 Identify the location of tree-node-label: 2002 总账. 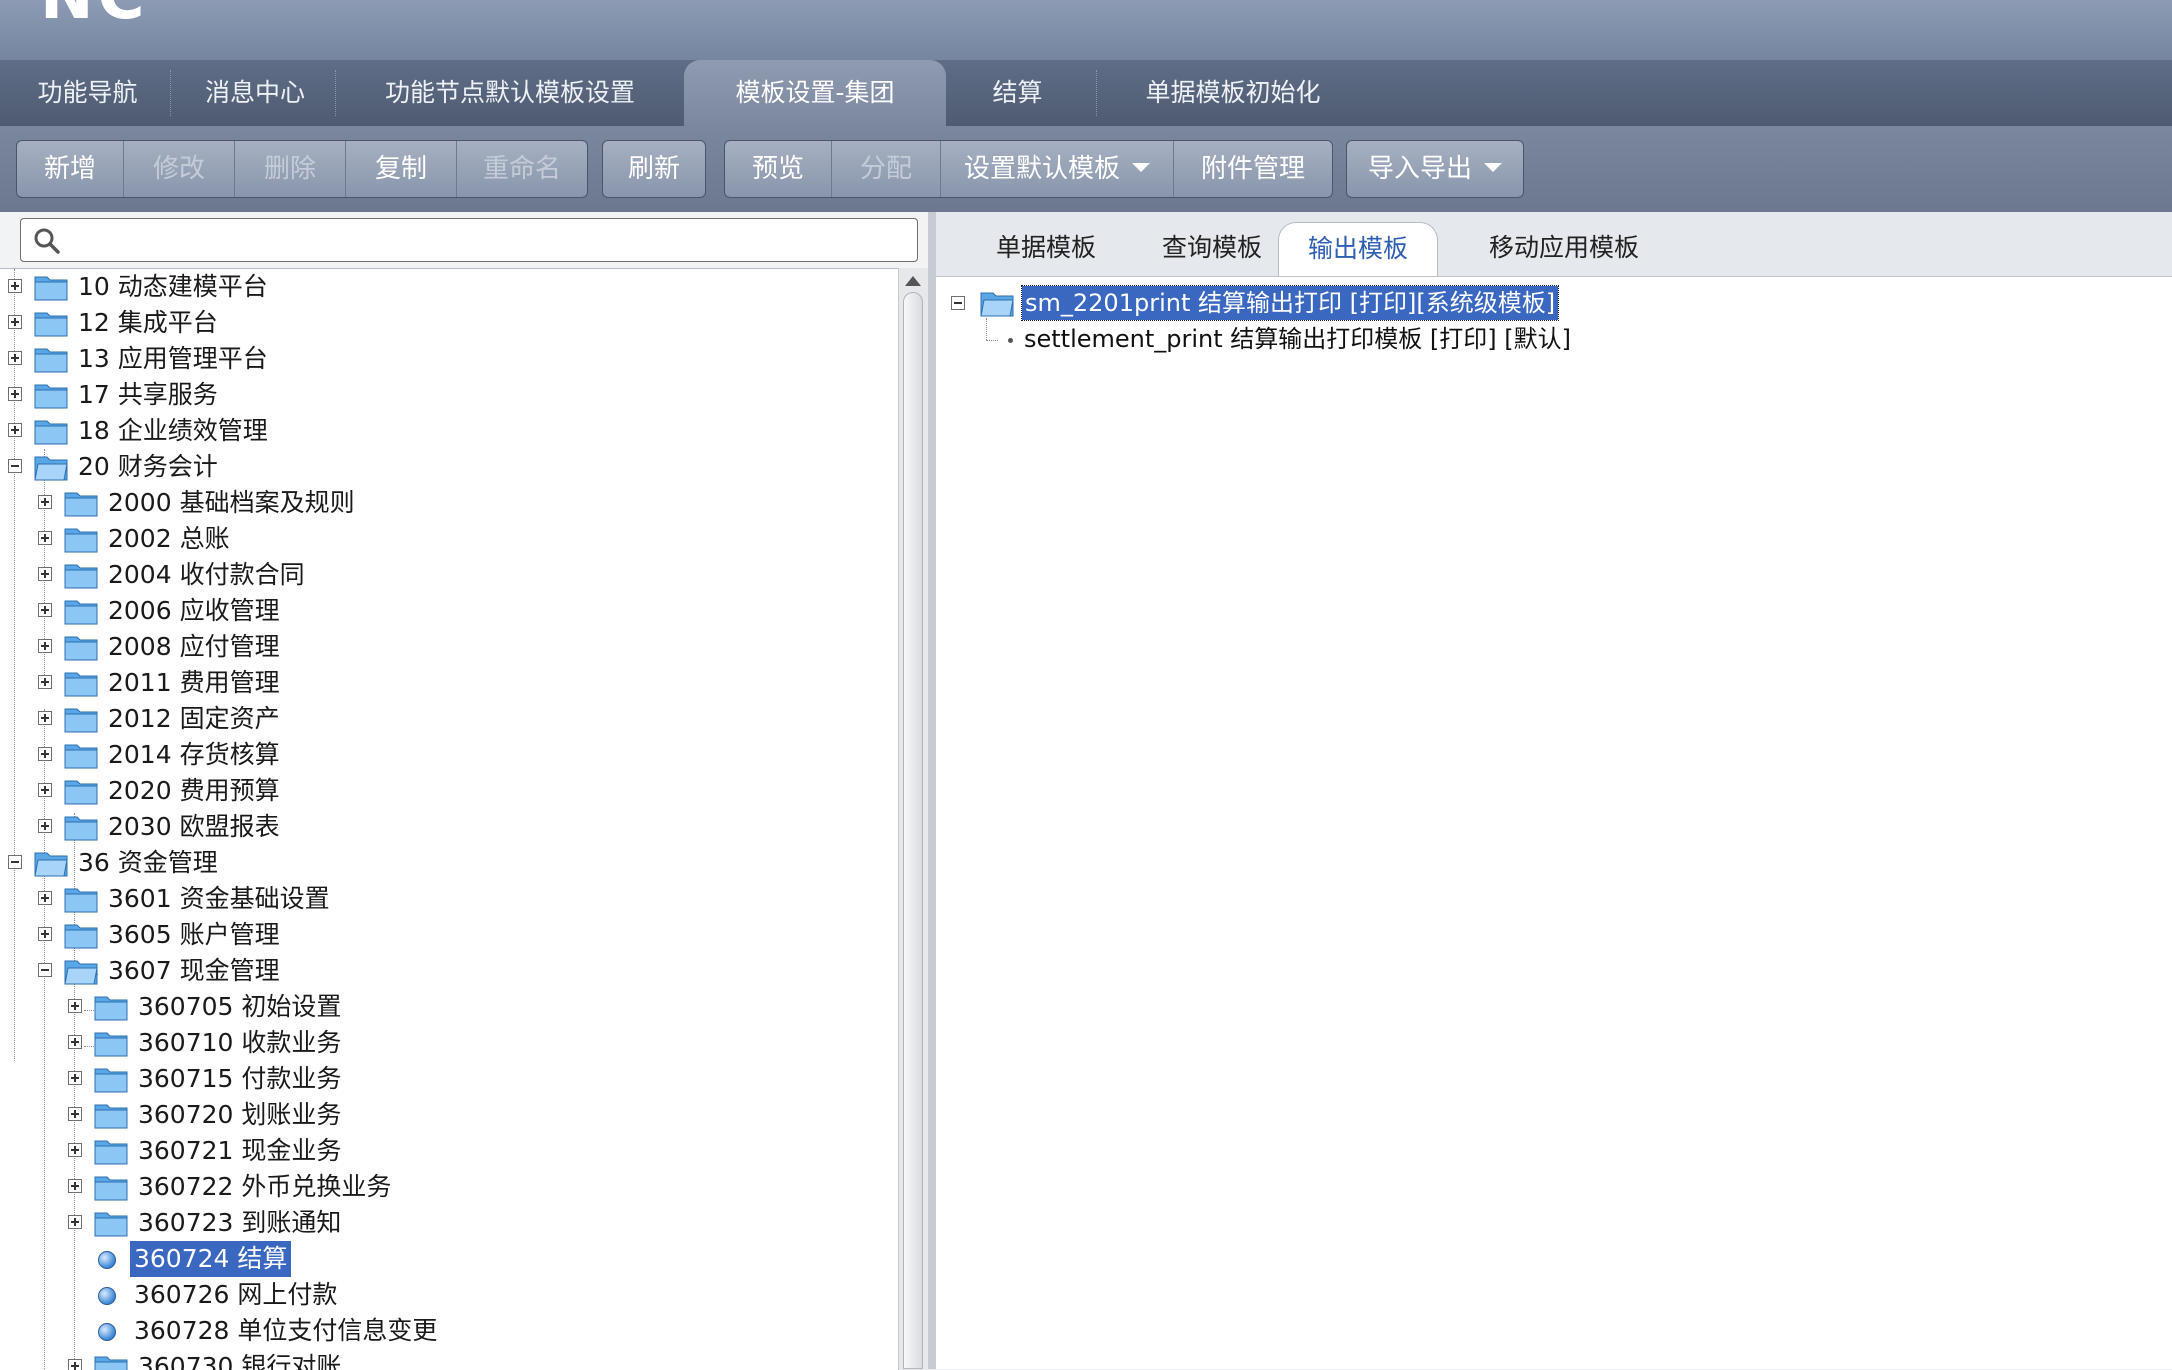
(169, 538).